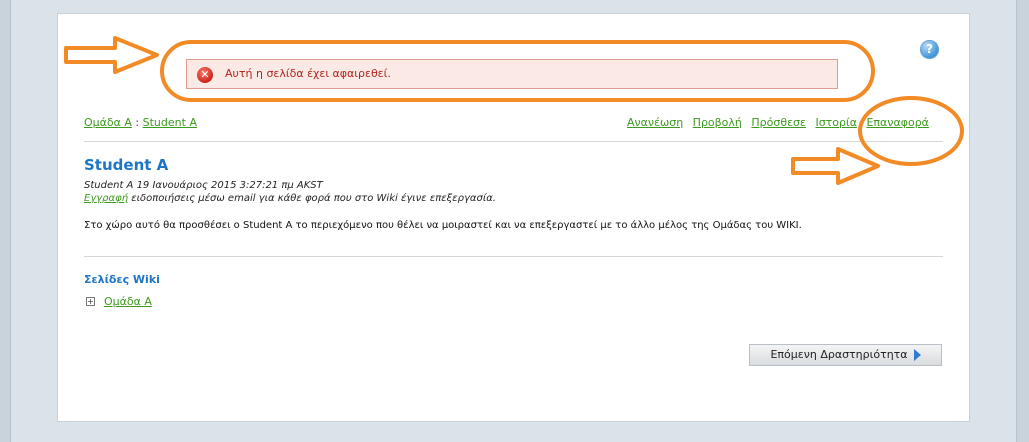 Image resolution: width=1029 pixels, height=442 pixels. I want to click on wiki-page-item: Ομάδα Α, so click(128, 301).